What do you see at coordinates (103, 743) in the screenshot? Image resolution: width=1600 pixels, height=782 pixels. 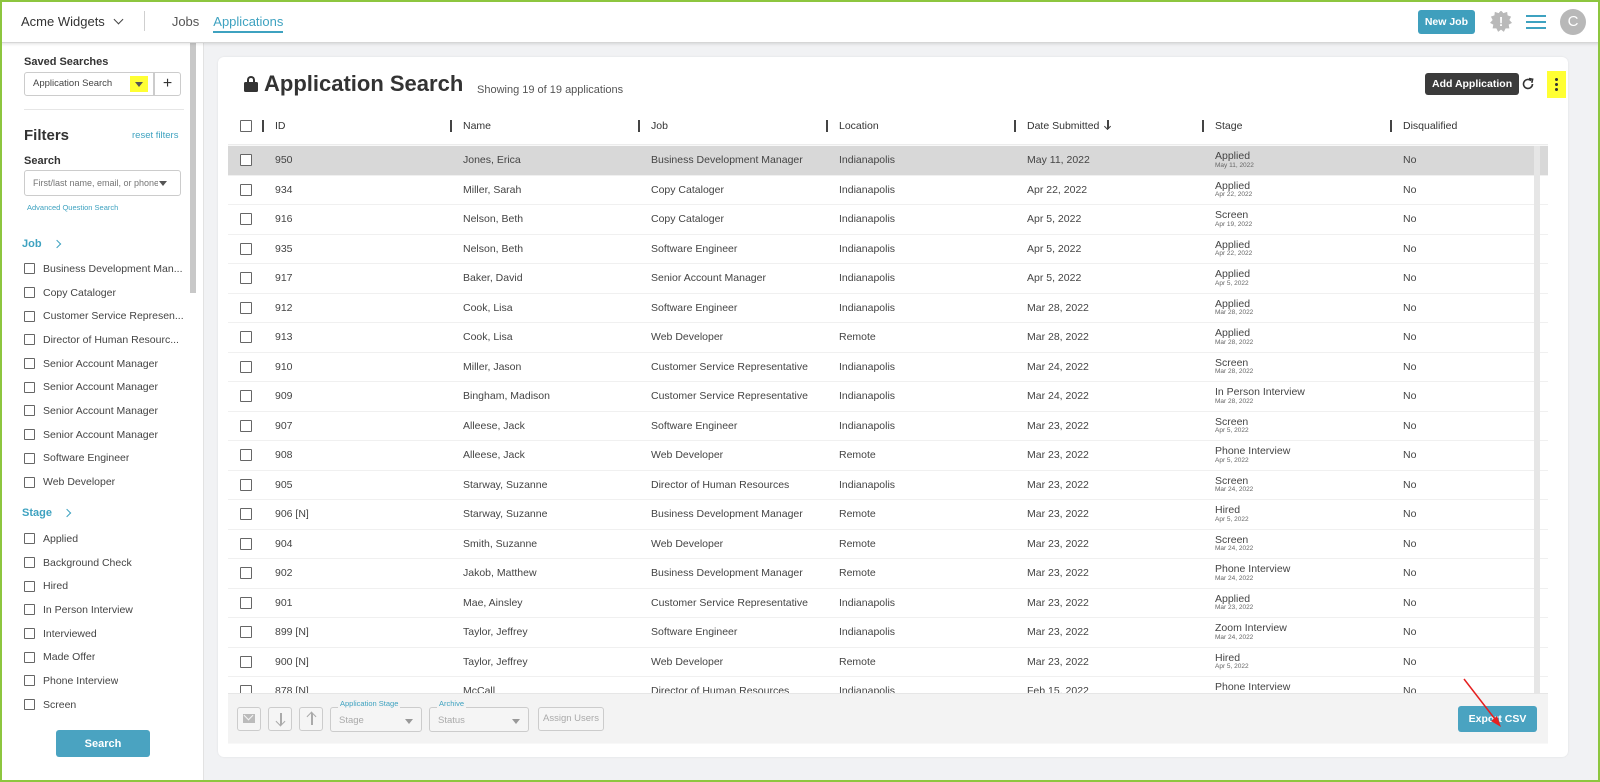 I see `search-button: Search` at bounding box center [103, 743].